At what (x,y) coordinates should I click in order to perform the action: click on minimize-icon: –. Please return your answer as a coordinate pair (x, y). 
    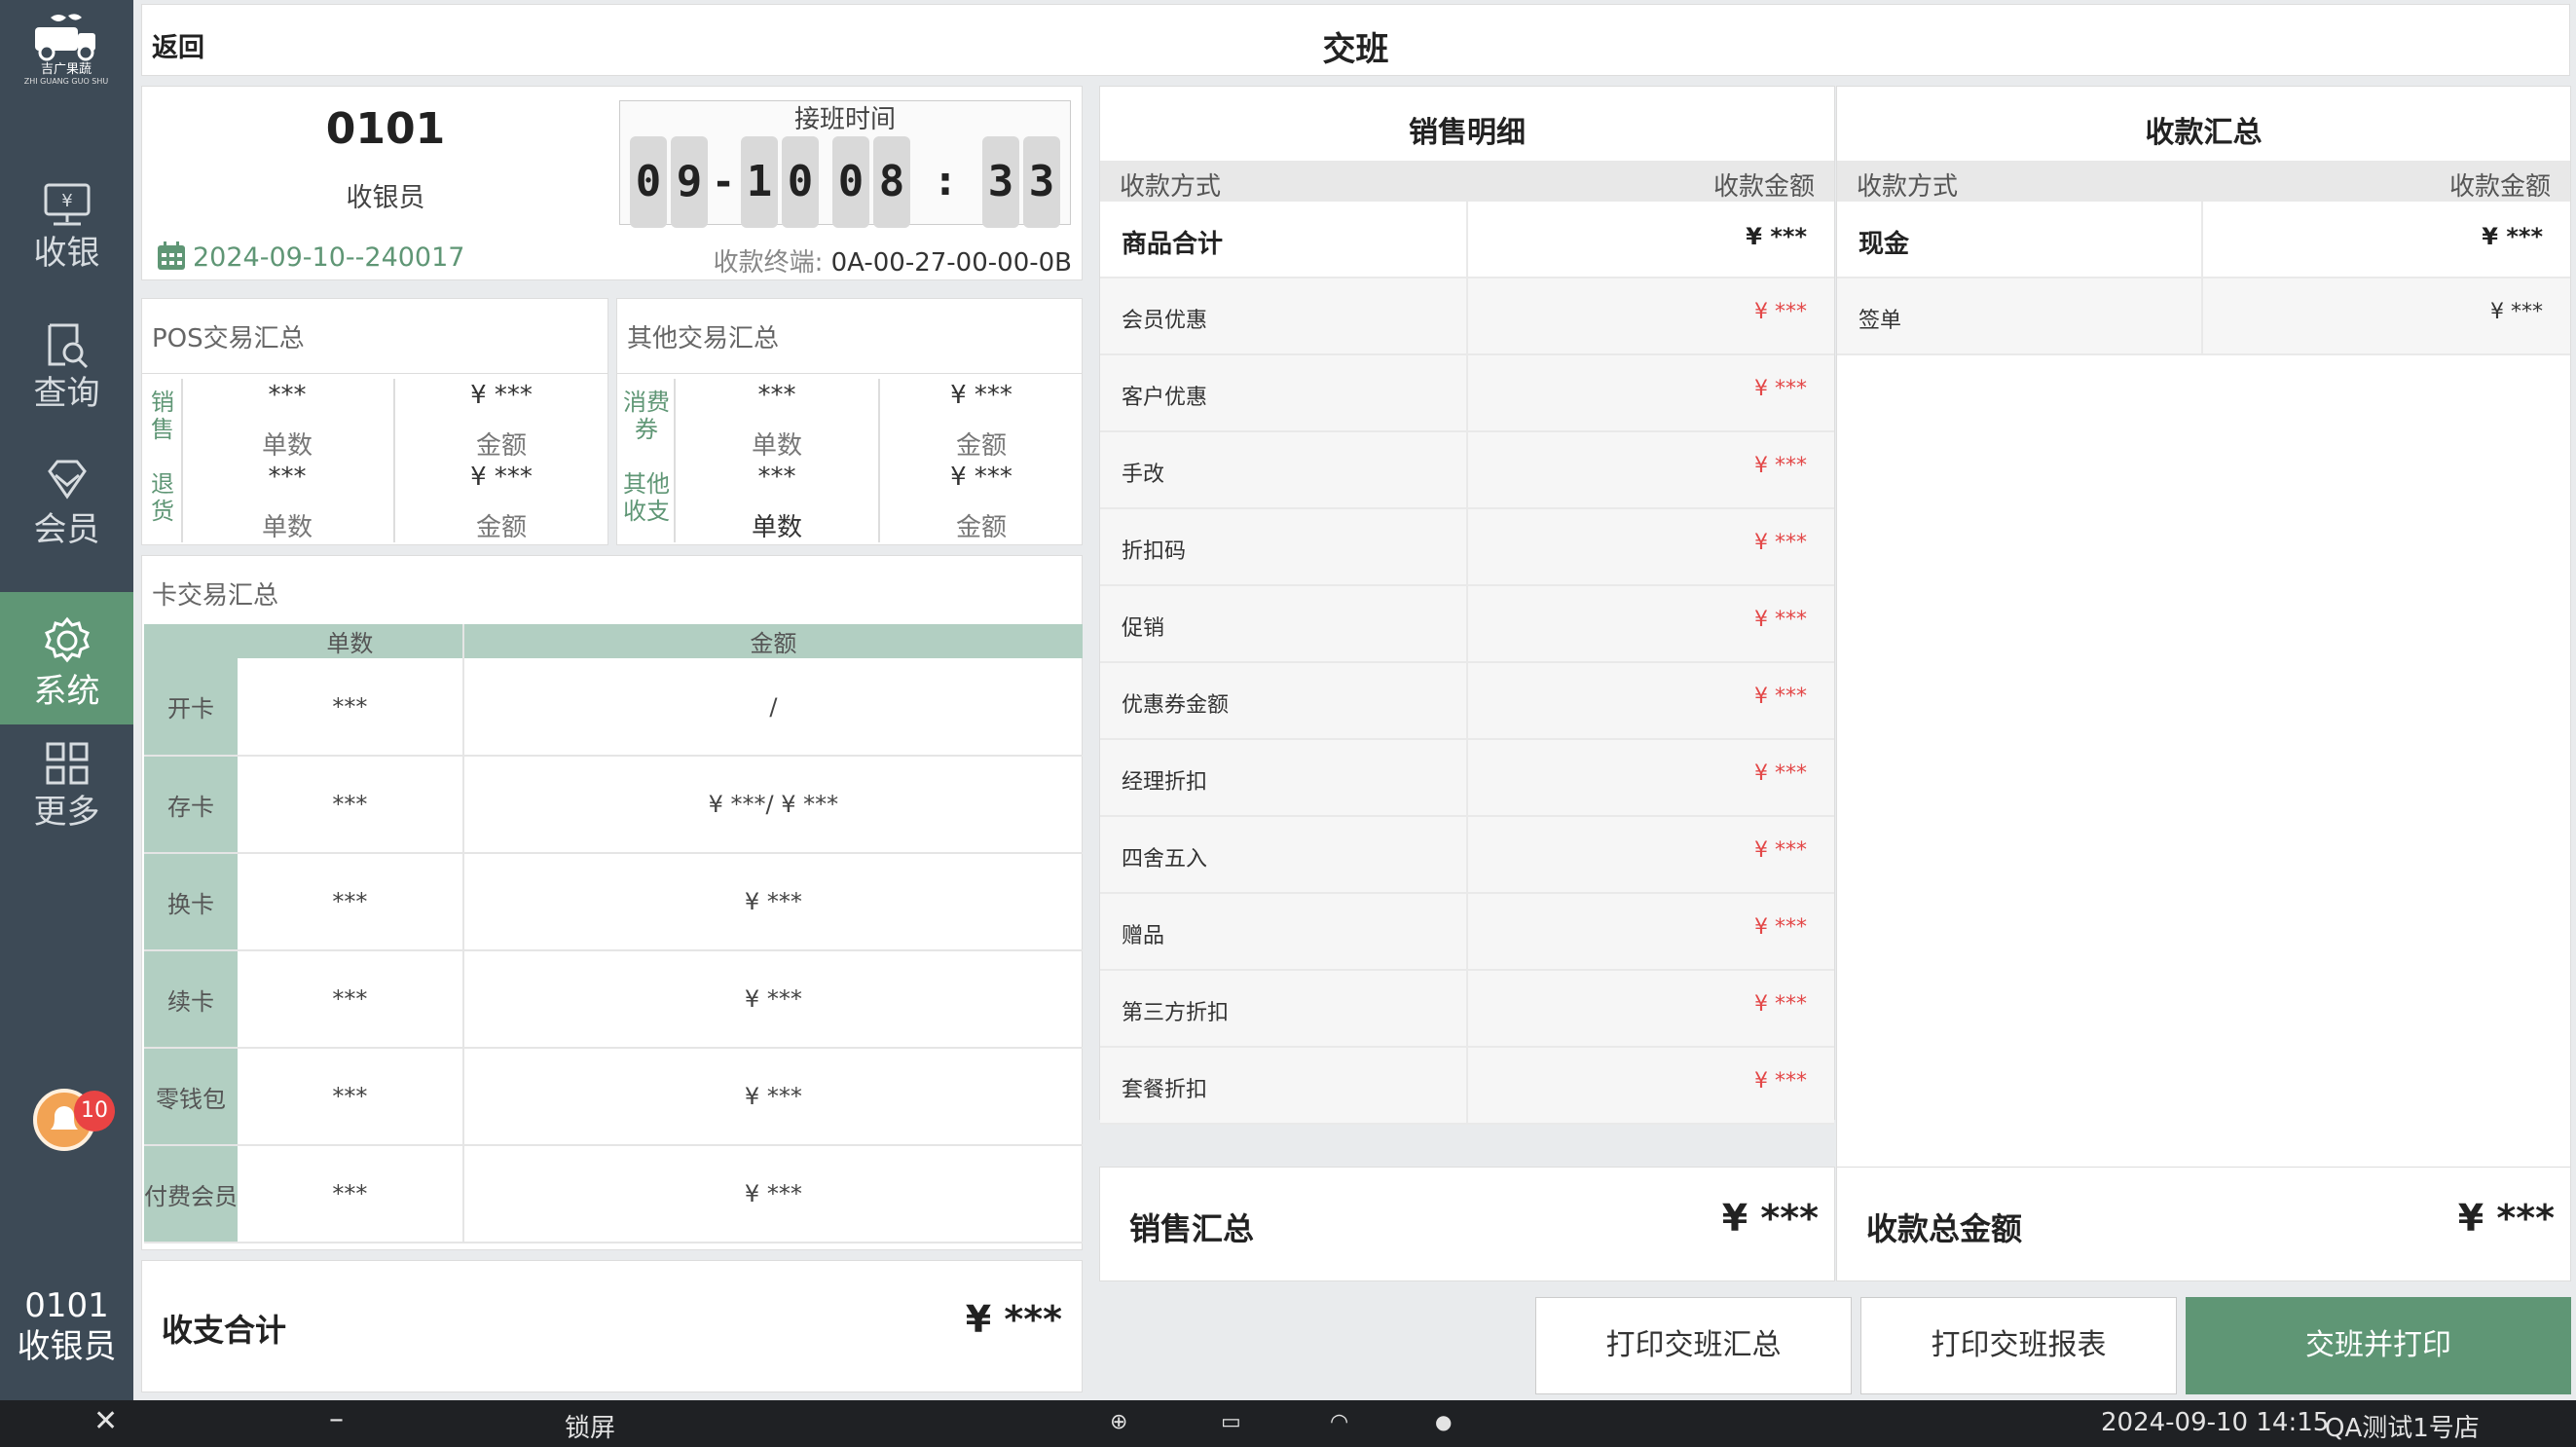
    Looking at the image, I should click on (336, 1419).